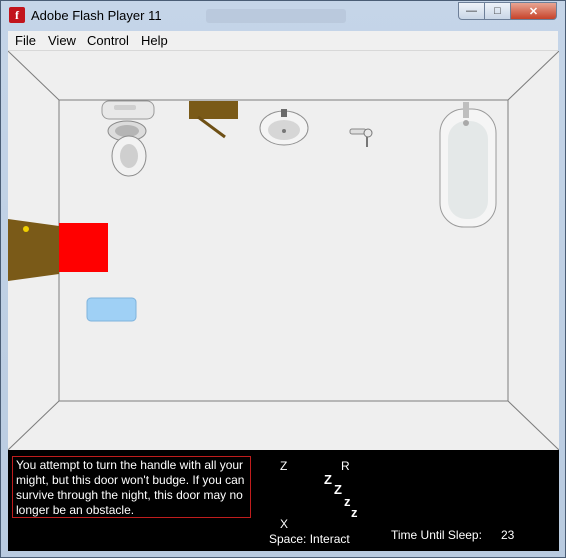 The image size is (566, 558). I want to click on close-button: ✕, so click(534, 11).